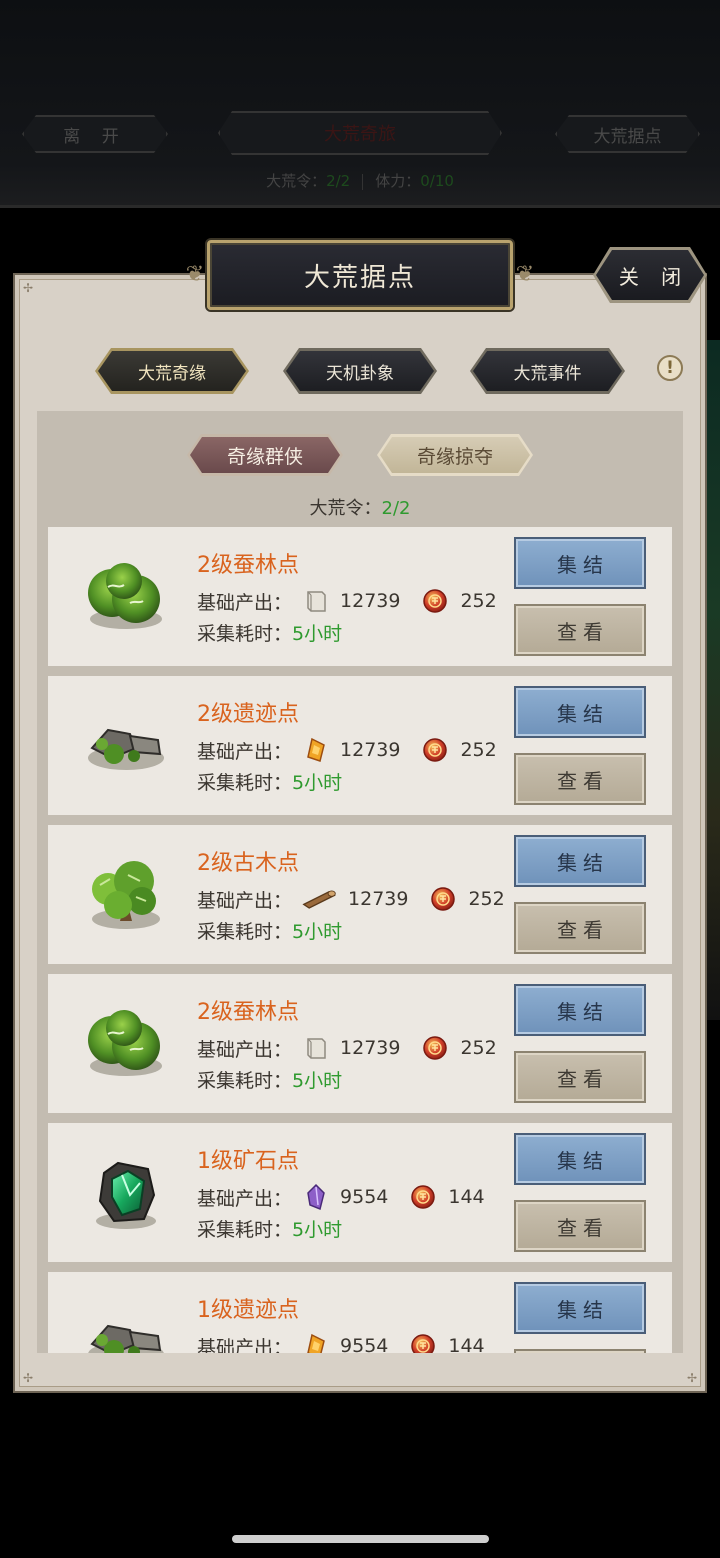 The image size is (720, 1558). I want to click on subtab-heroes: 奇缘群侠, so click(265, 455).